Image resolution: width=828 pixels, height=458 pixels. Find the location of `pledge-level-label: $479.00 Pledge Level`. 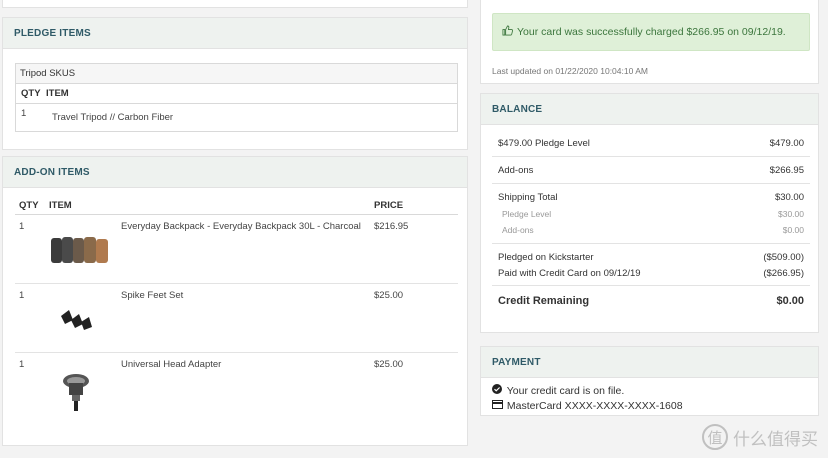

pledge-level-label: $479.00 Pledge Level is located at coordinates (544, 143).